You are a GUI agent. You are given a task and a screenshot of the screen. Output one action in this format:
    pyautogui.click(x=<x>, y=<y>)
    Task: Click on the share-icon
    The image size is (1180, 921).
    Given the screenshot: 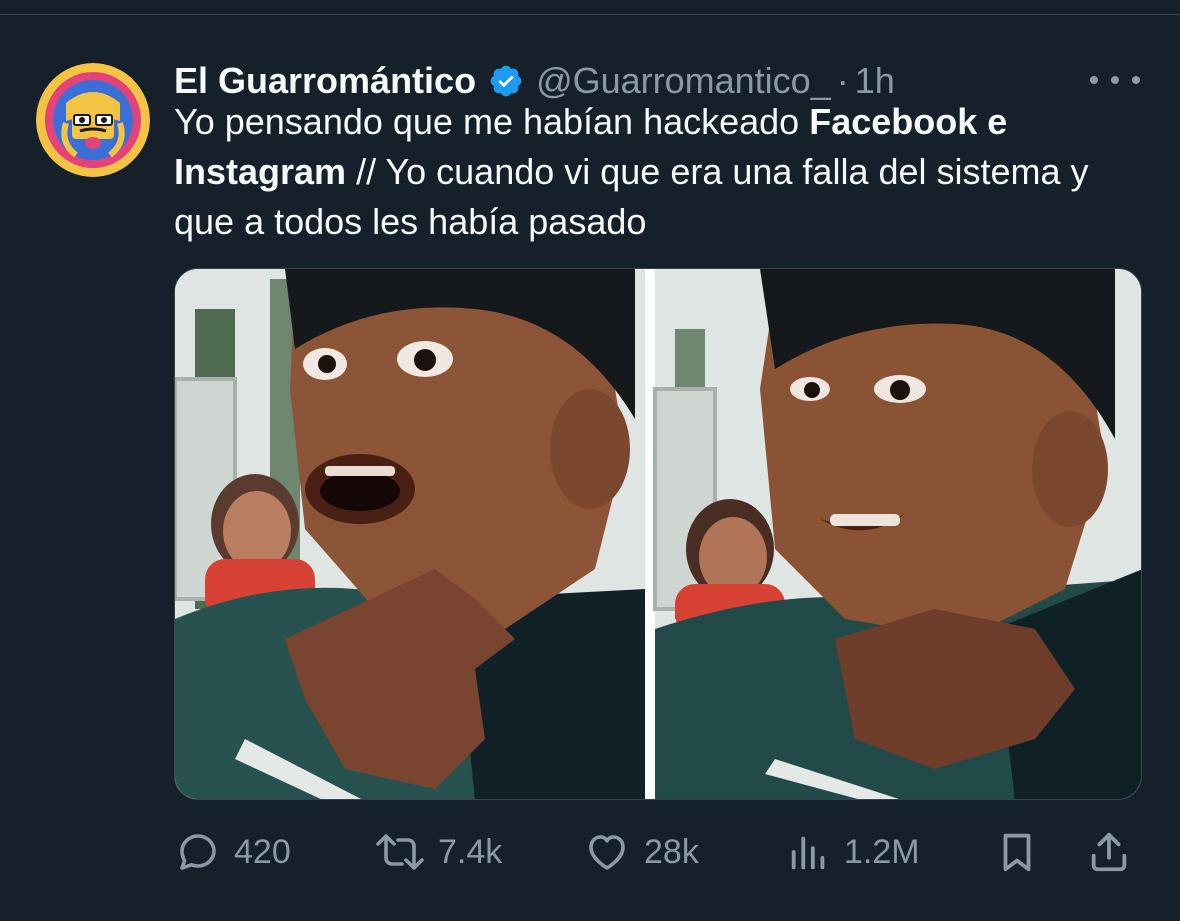 What is the action you would take?
    pyautogui.click(x=1109, y=852)
    